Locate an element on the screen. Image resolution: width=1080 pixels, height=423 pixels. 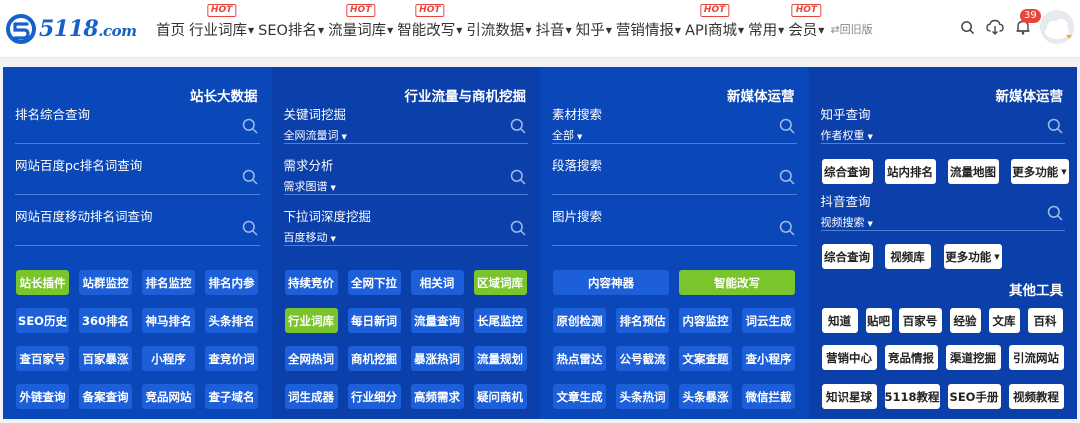
tool-button: 竞品情报 is located at coordinates (911, 357).